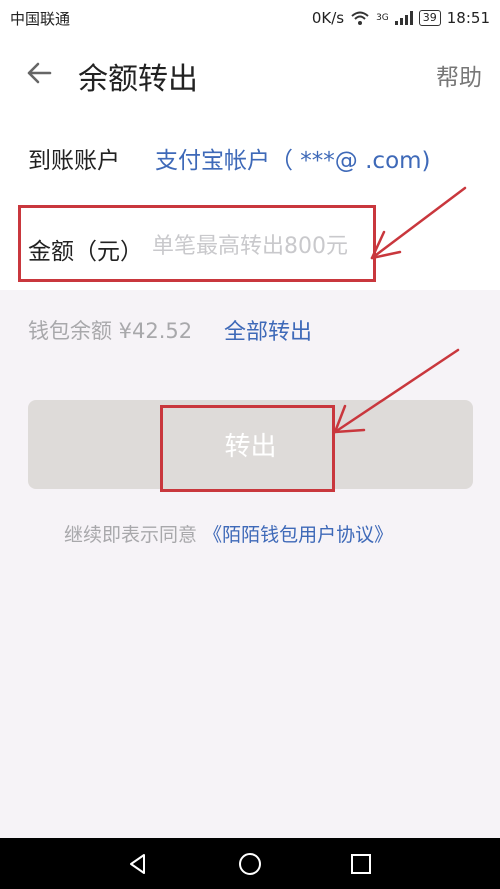 The height and width of the screenshot is (889, 500). Describe the element at coordinates (403, 18) in the screenshot. I see `signal-icon` at that location.